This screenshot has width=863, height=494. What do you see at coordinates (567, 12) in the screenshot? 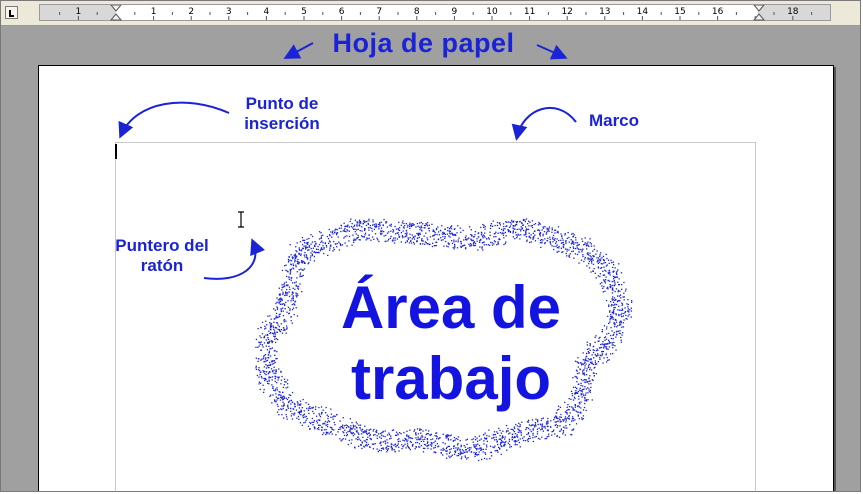
I see `ruler-label: 12` at bounding box center [567, 12].